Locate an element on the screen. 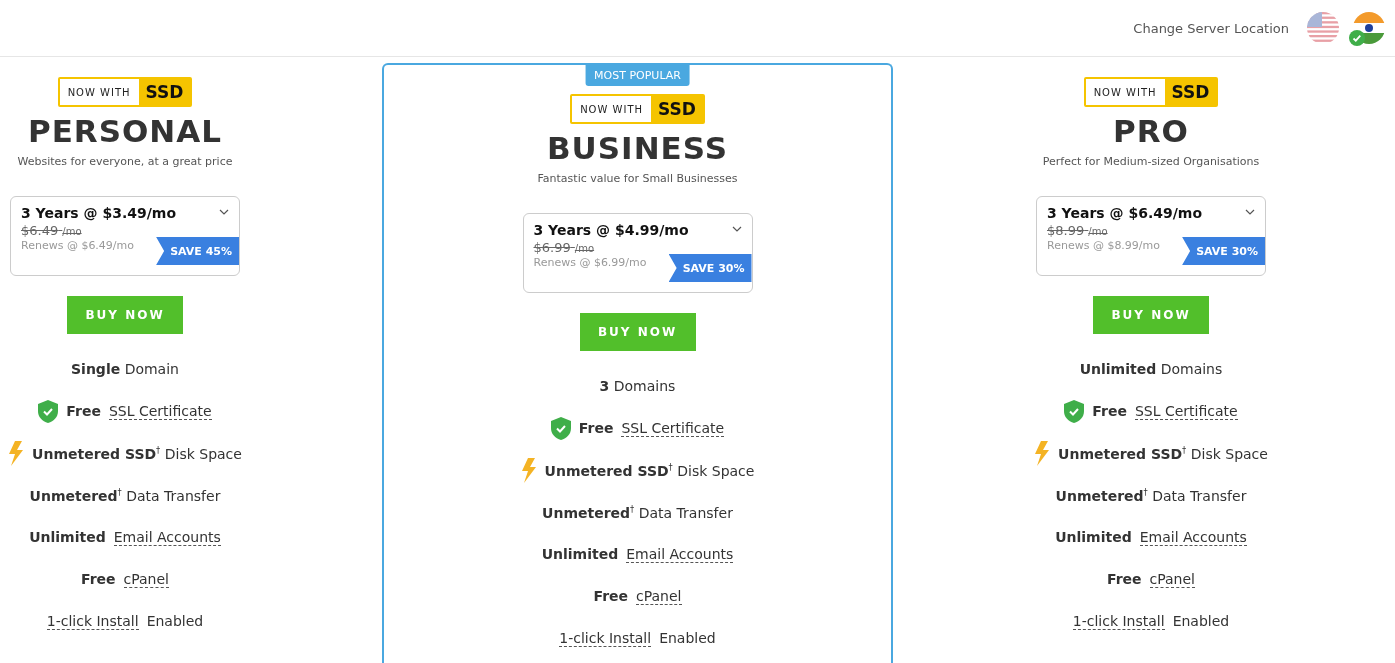 The width and height of the screenshot is (1395, 663). term-price: 3 Years @ $4.99/mo is located at coordinates (611, 230).